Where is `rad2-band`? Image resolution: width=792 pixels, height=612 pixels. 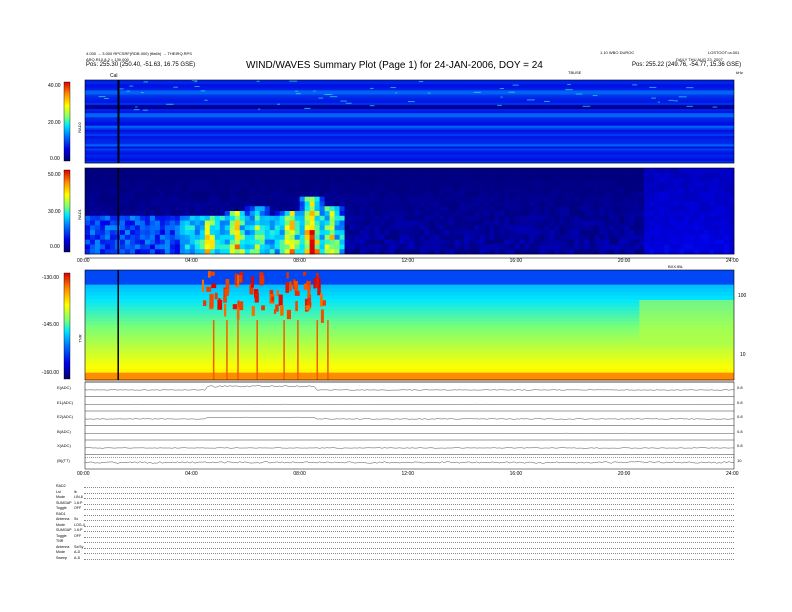 rad2-band is located at coordinates (409, 120).